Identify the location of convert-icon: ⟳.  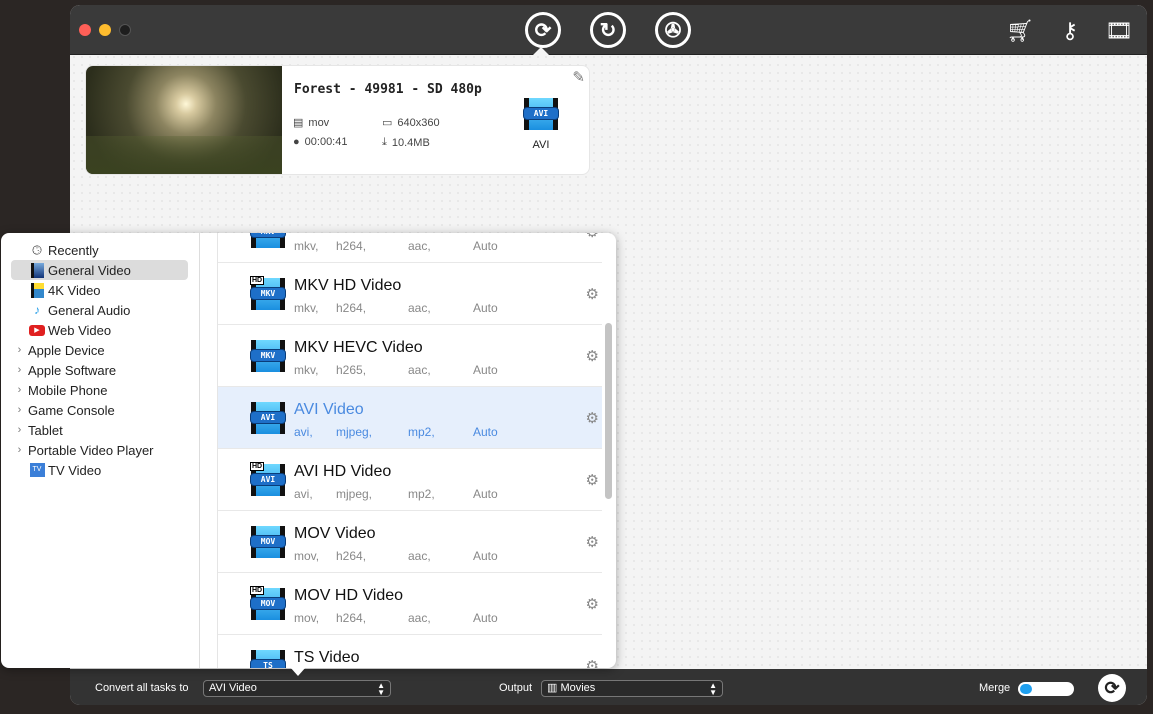
(543, 30).